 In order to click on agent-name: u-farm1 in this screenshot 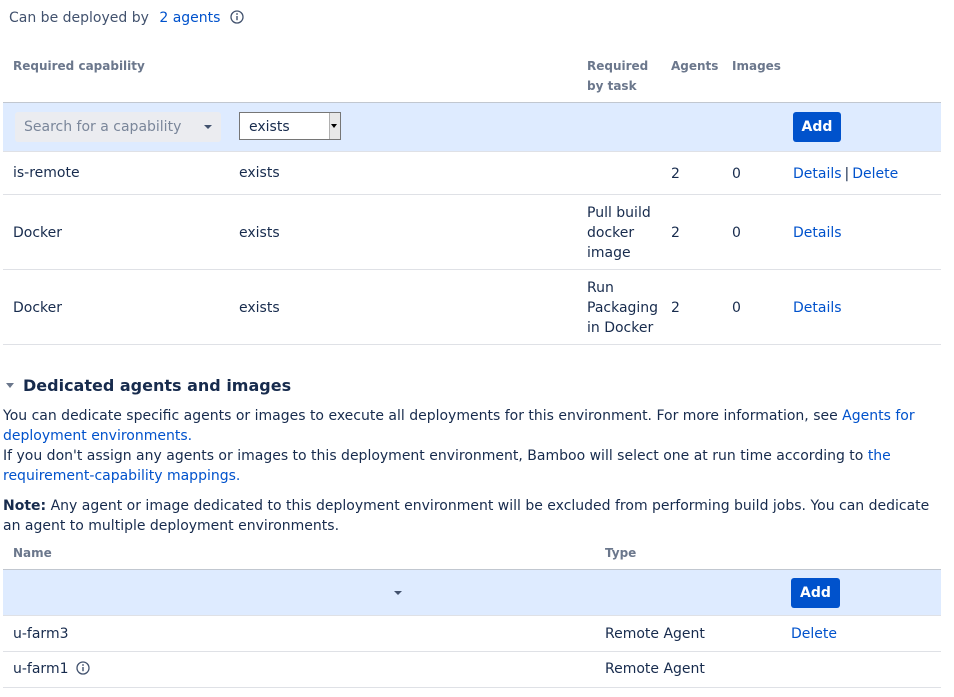, I will do `click(41, 669)`.